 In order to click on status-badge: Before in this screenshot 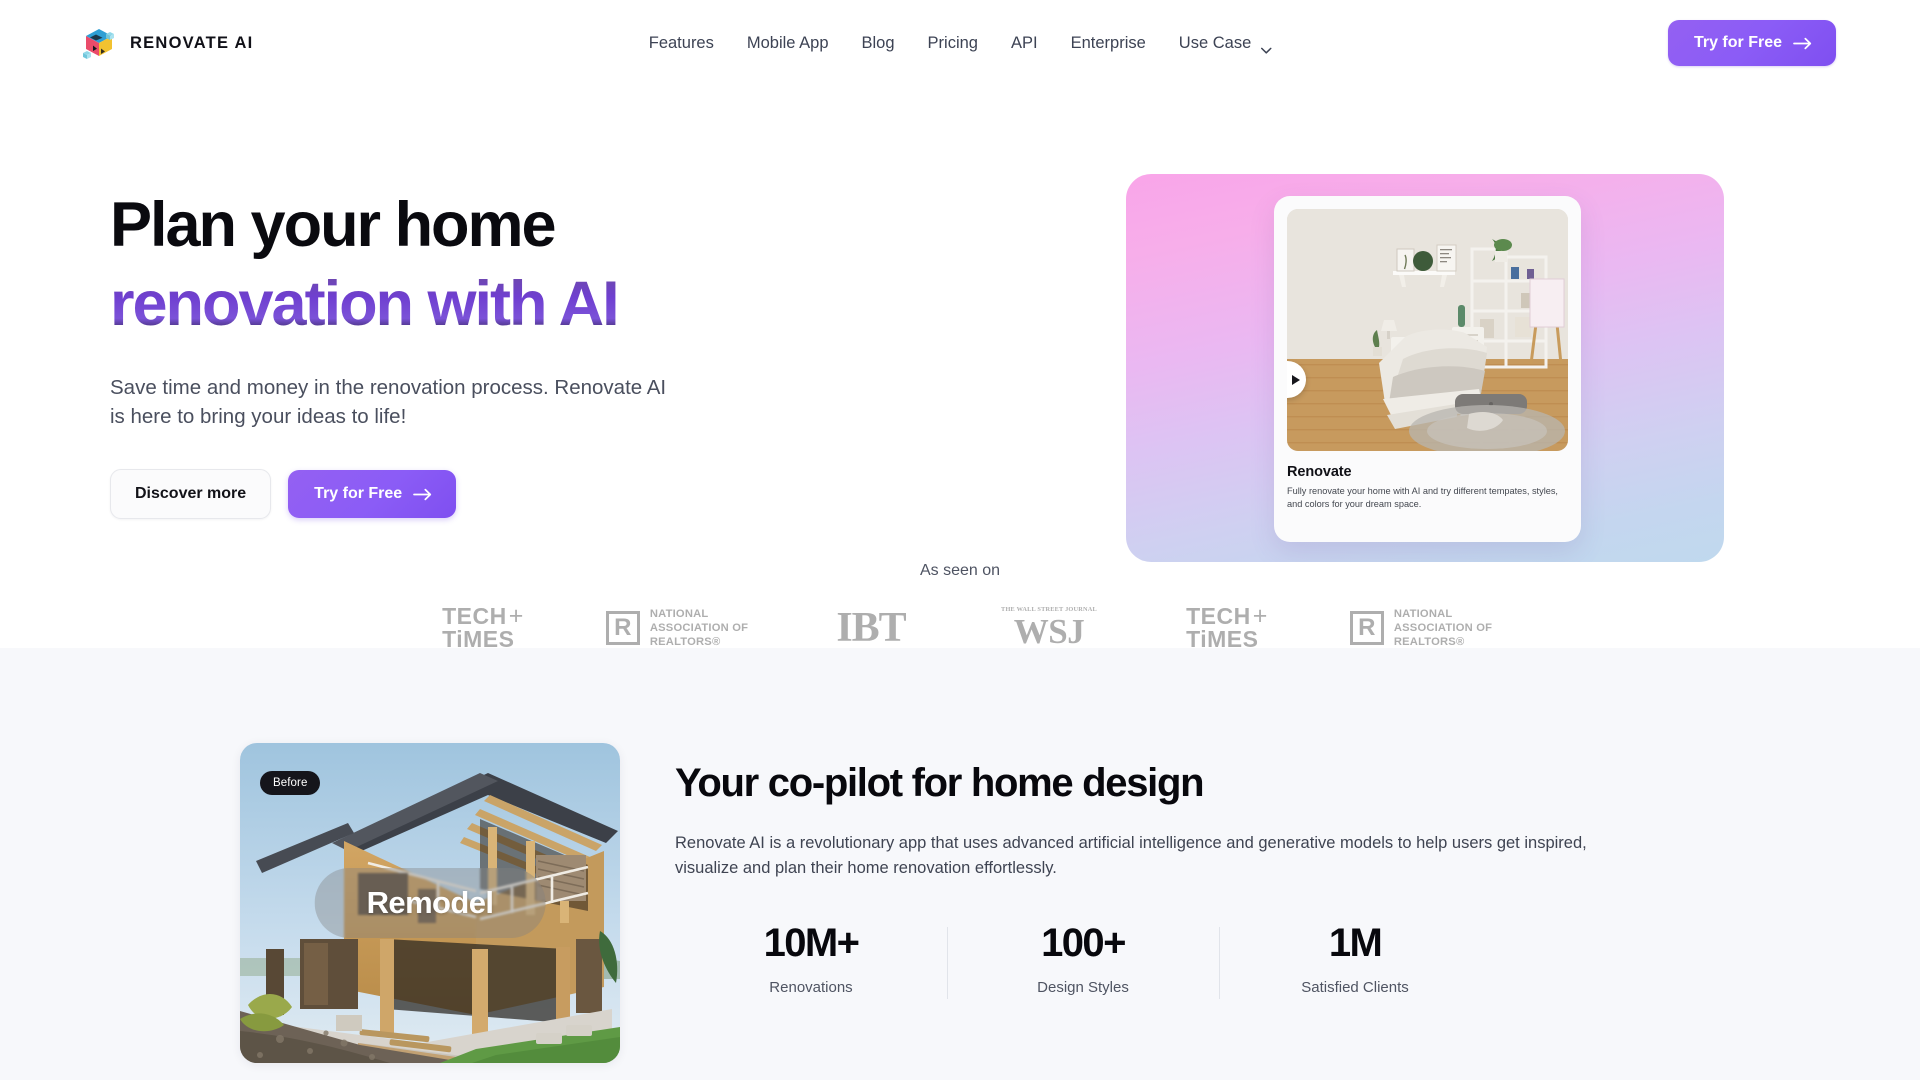, I will do `click(290, 783)`.